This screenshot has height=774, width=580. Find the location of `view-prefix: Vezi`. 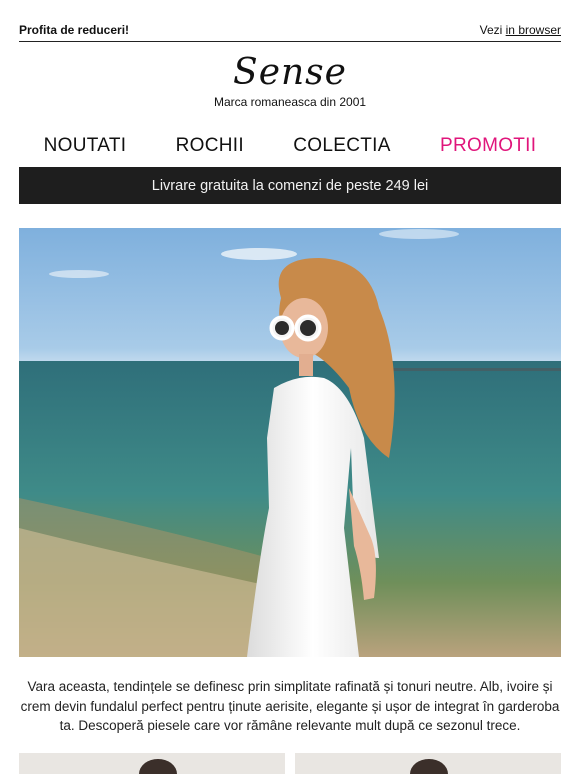

view-prefix: Vezi is located at coordinates (491, 29).